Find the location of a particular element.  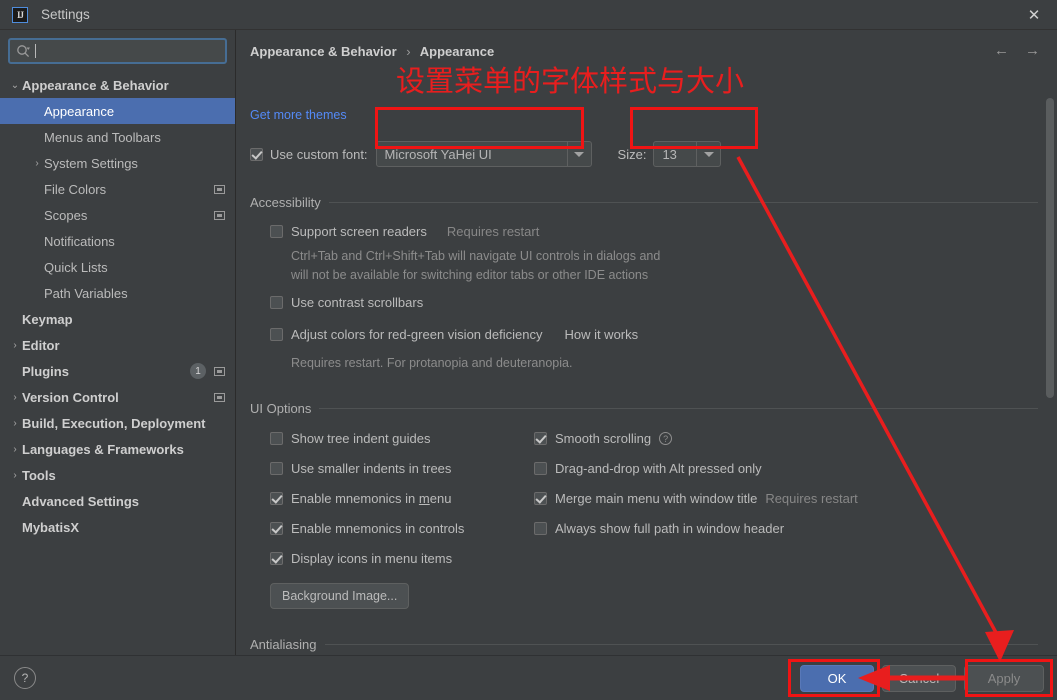

use-contrast-scrollbars-checkbox is located at coordinates (276, 302).